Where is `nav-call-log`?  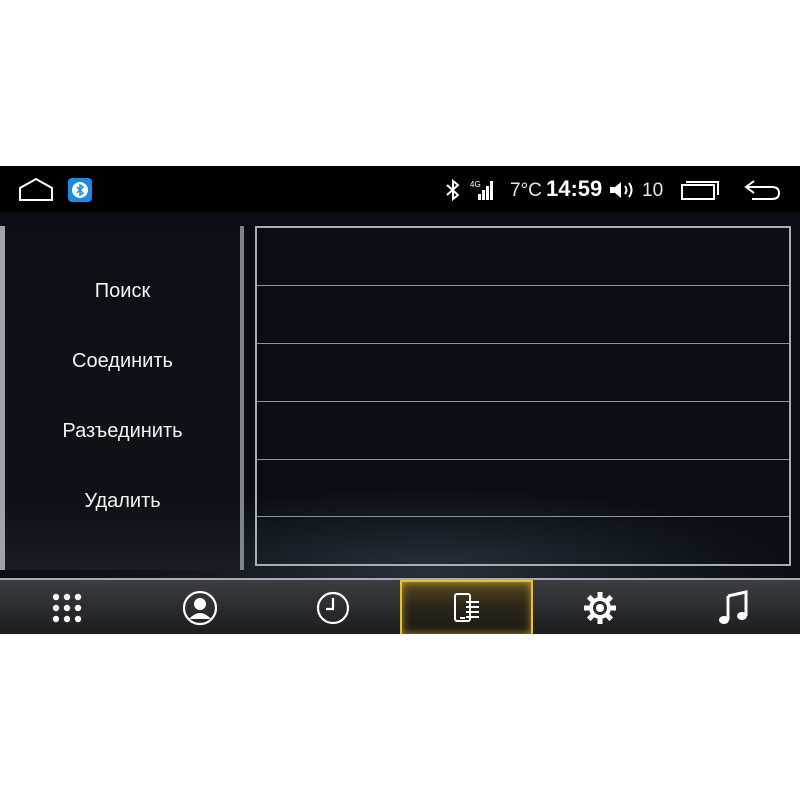
nav-call-log is located at coordinates (332, 607).